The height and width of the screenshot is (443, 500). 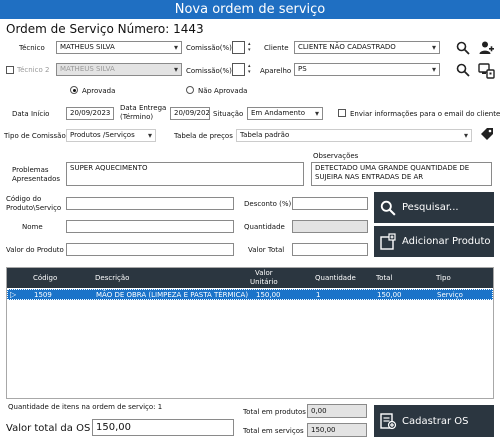 I want to click on codigo-label: Código do, so click(x=24, y=199).